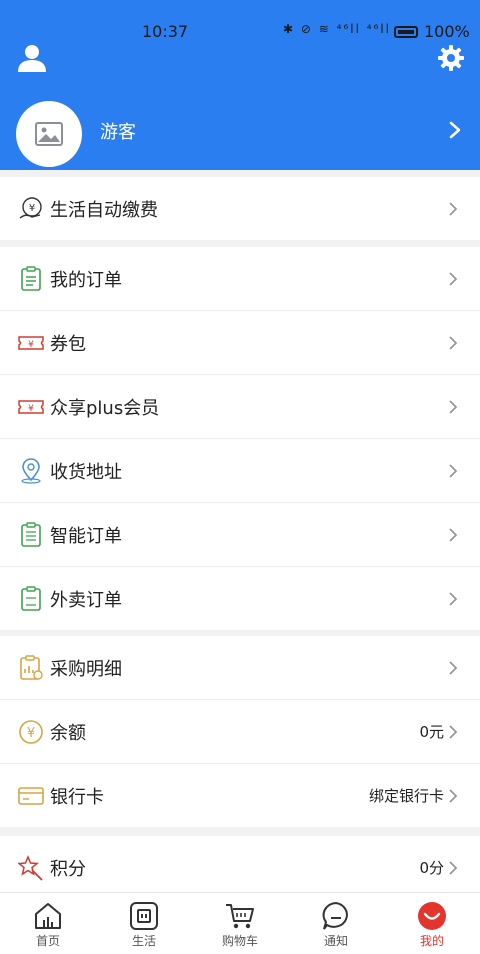 This screenshot has width=480, height=954. What do you see at coordinates (240, 407) in the screenshot?
I see `menu-item-plus-member: ¥ 众享plus会员` at bounding box center [240, 407].